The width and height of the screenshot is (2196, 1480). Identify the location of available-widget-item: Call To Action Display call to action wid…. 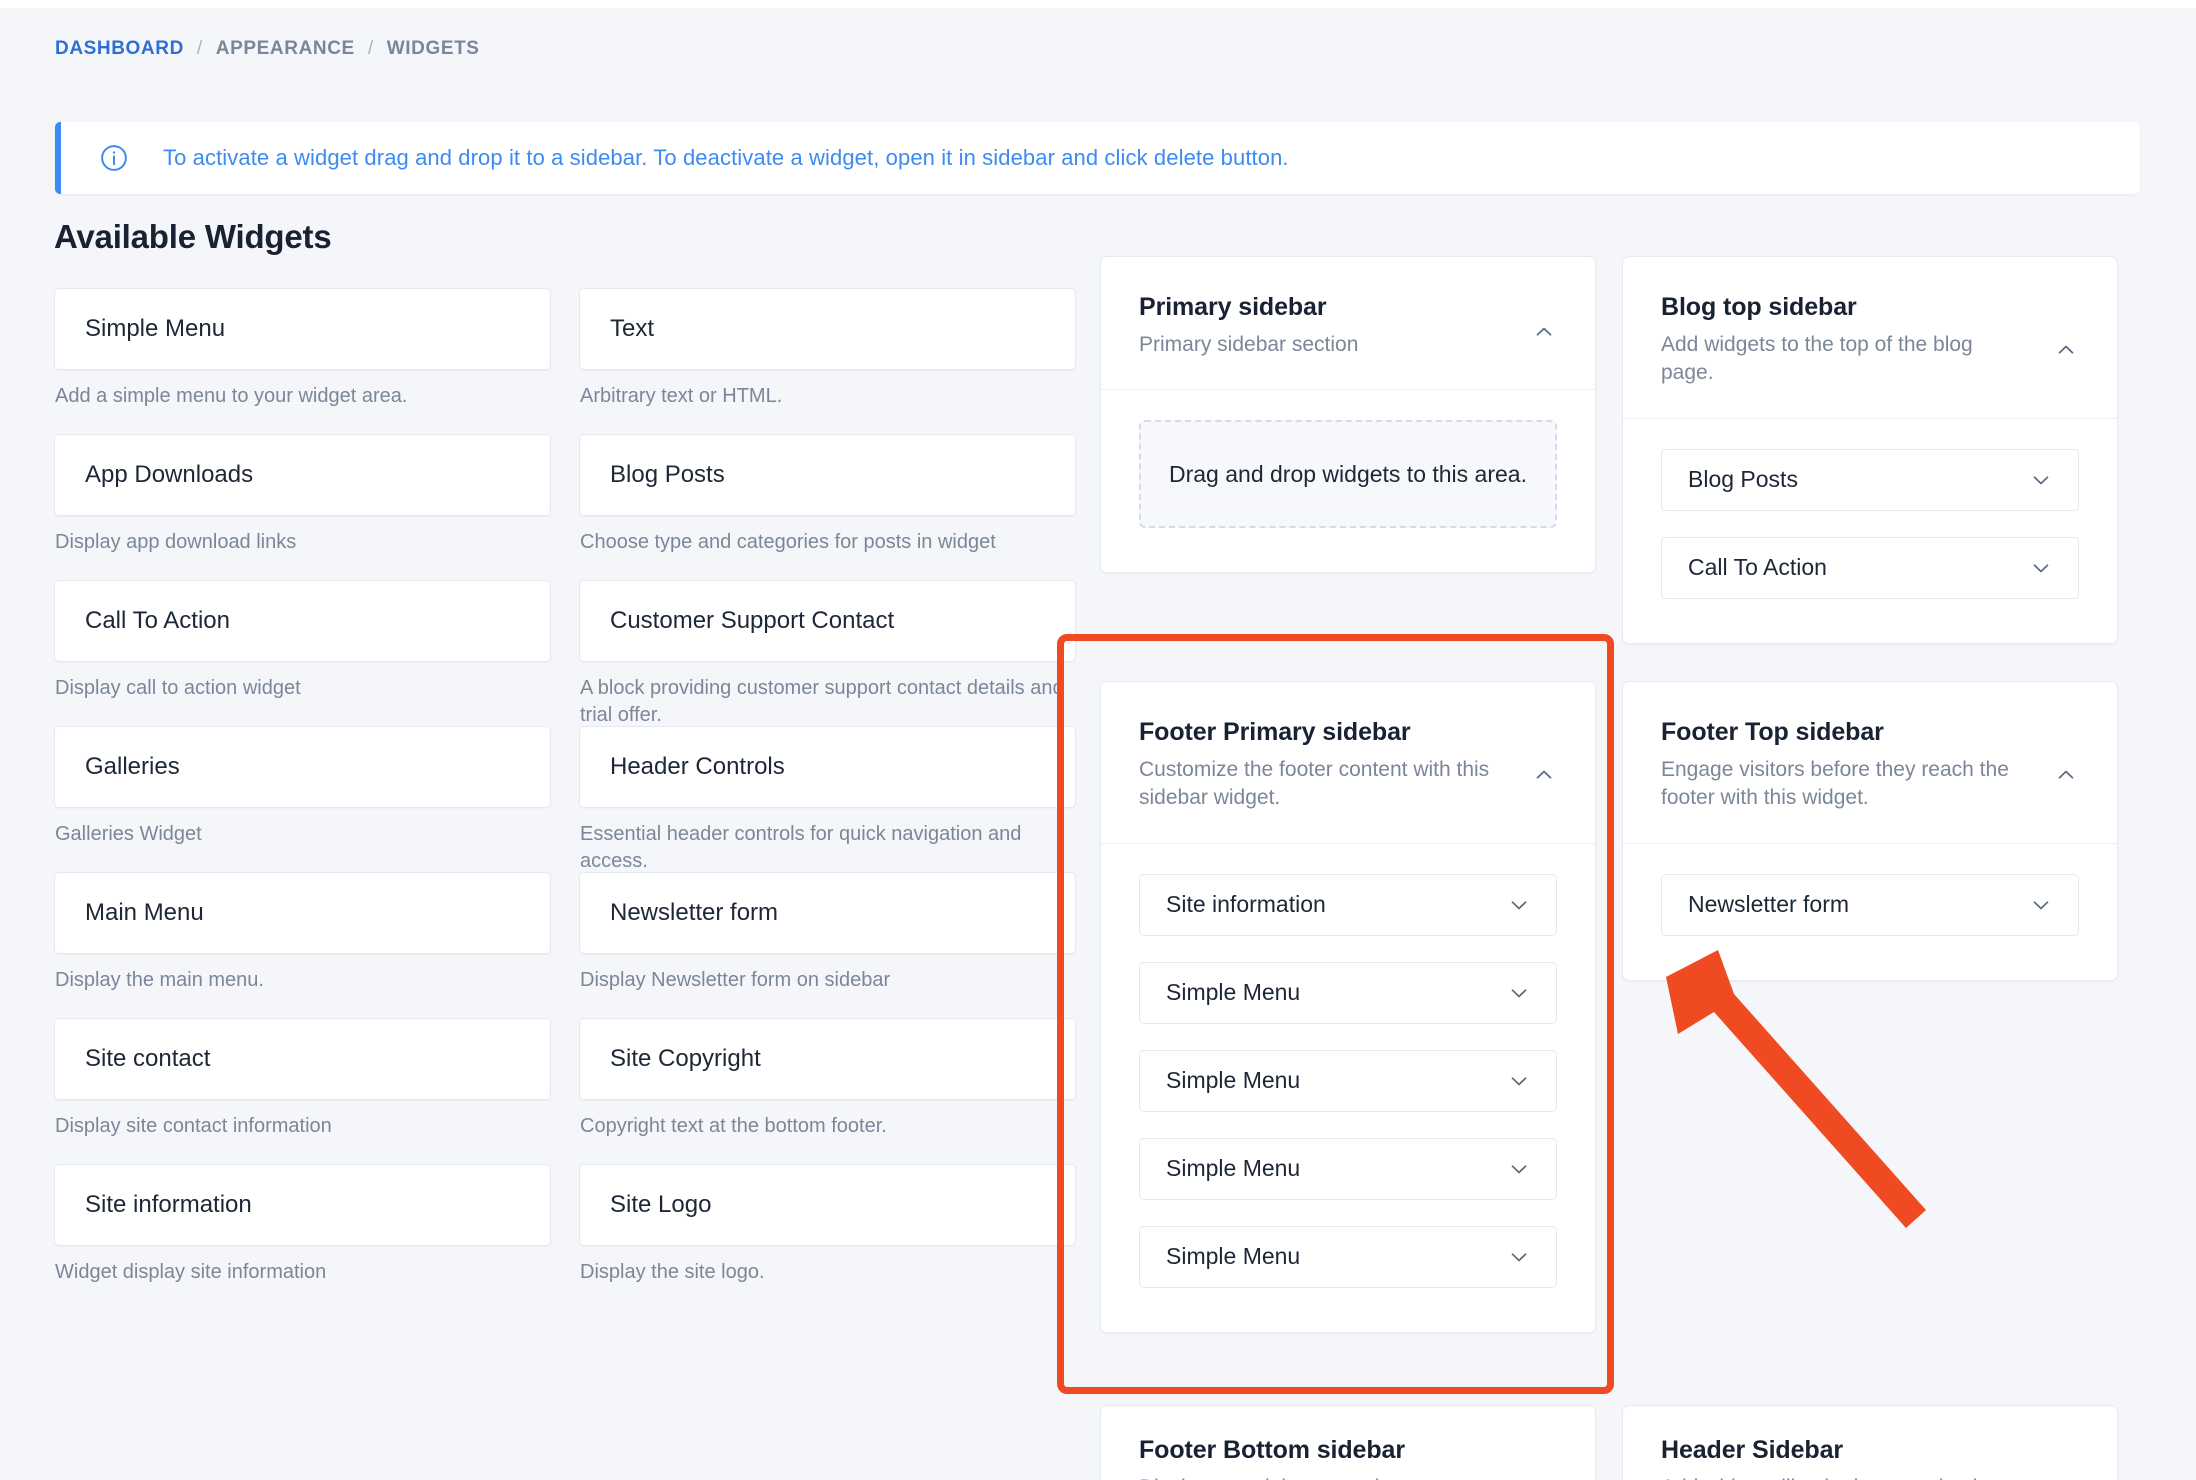
(302, 653).